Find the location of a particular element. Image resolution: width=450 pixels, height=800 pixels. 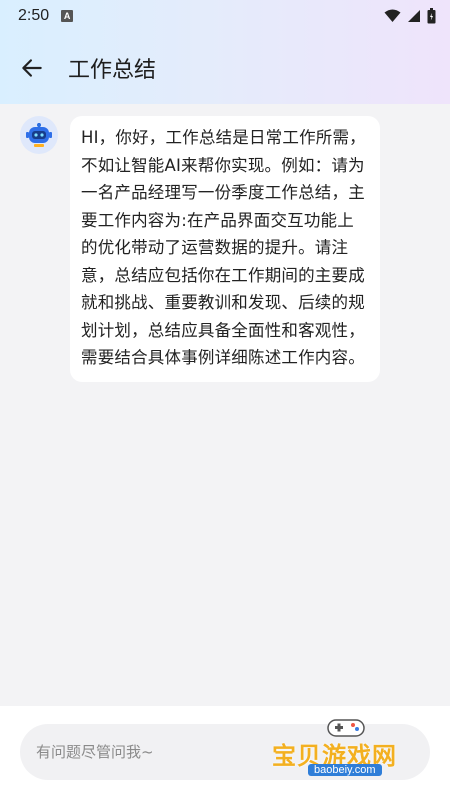

watermark-url: baobeiy.com is located at coordinates (345, 770).